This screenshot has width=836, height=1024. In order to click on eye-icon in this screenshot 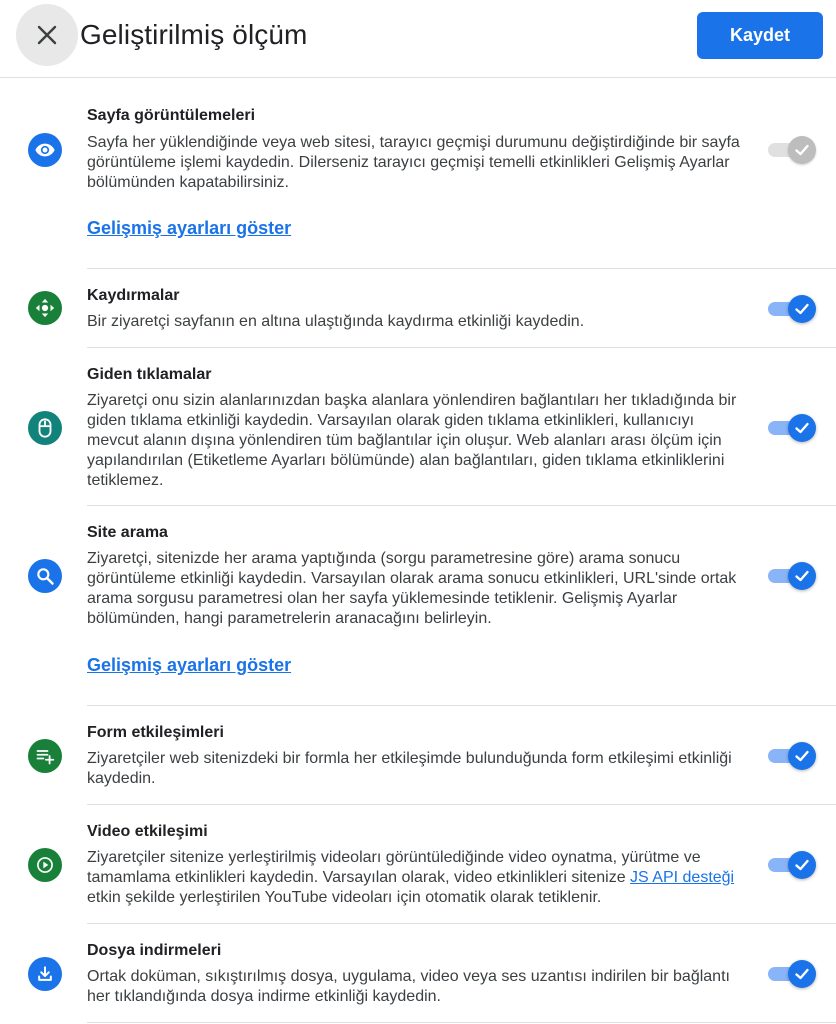, I will do `click(45, 150)`.